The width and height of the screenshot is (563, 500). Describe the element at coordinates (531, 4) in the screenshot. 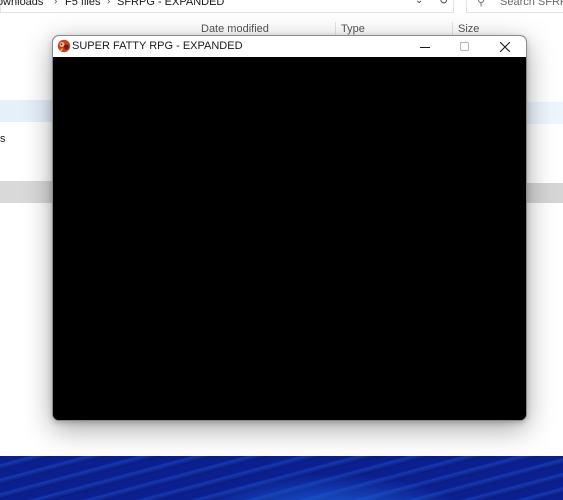

I see `search-placeholder: Search SFRPG` at that location.